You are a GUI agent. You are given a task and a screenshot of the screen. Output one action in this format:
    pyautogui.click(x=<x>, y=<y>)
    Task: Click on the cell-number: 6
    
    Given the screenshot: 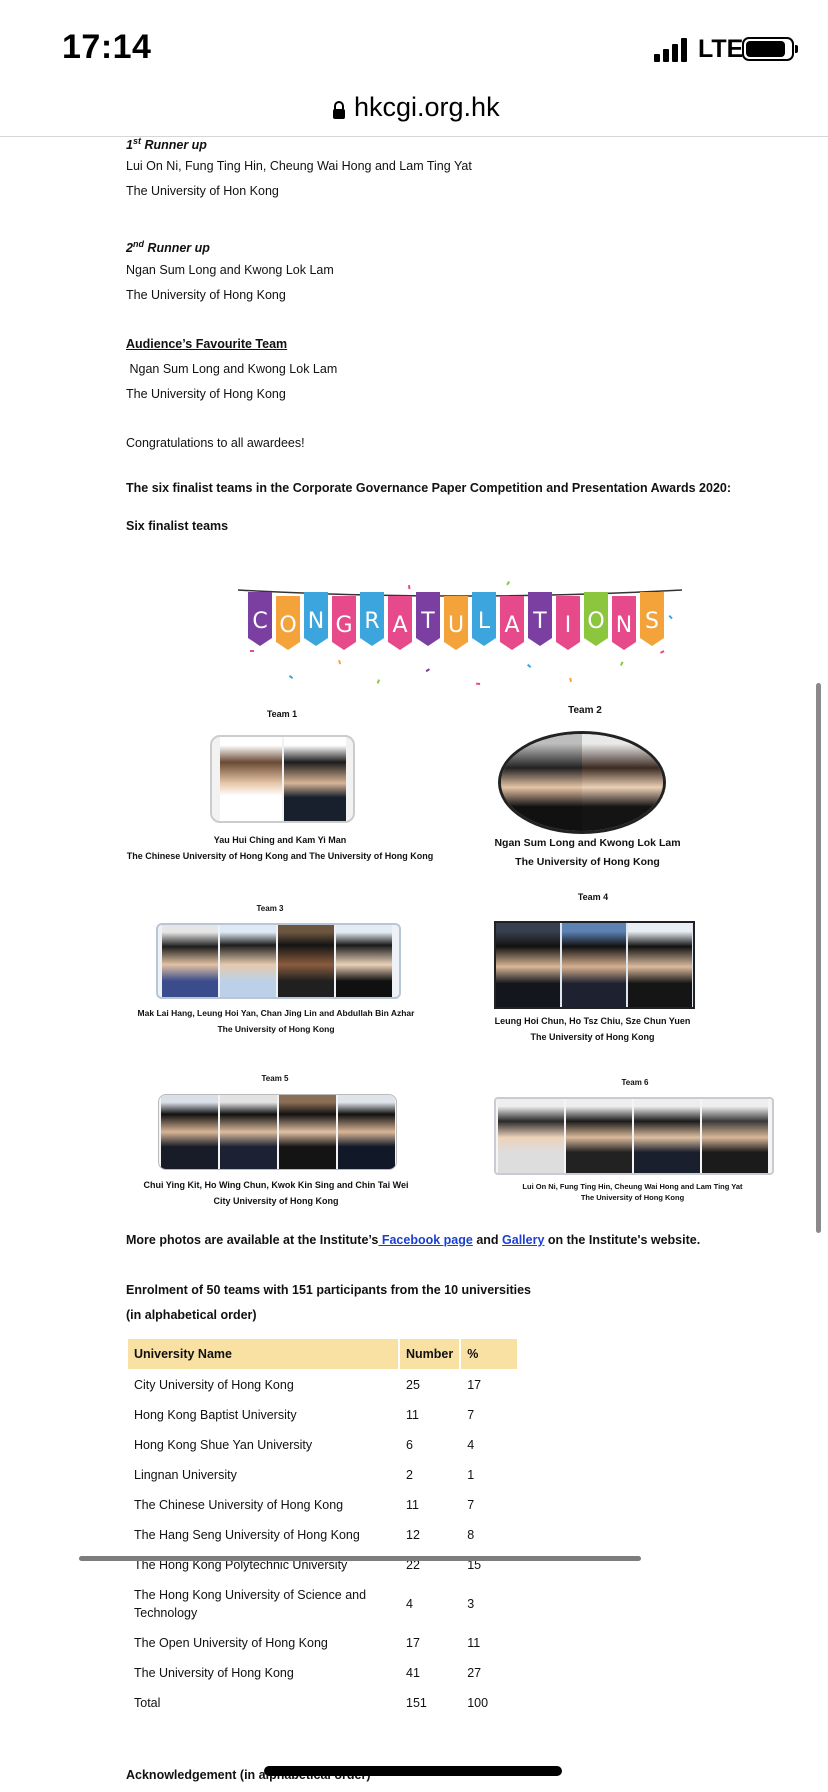 What is the action you would take?
    pyautogui.click(x=409, y=1445)
    